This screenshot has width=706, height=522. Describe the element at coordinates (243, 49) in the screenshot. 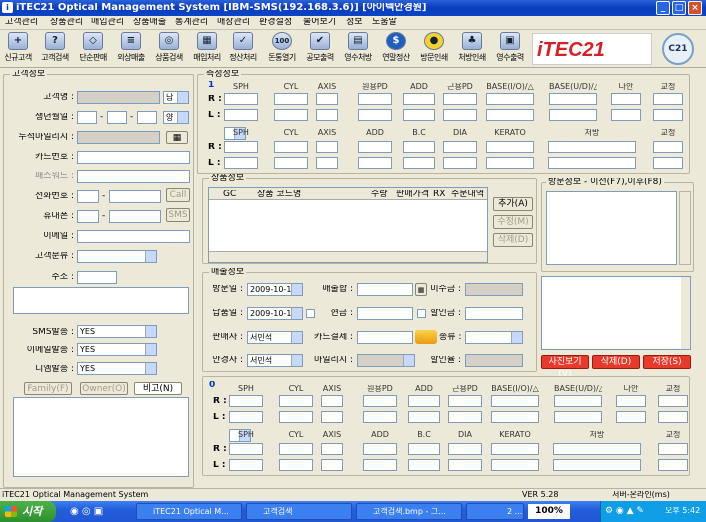

I see `toolbar-settlement-button: ✓ 정산처리` at that location.